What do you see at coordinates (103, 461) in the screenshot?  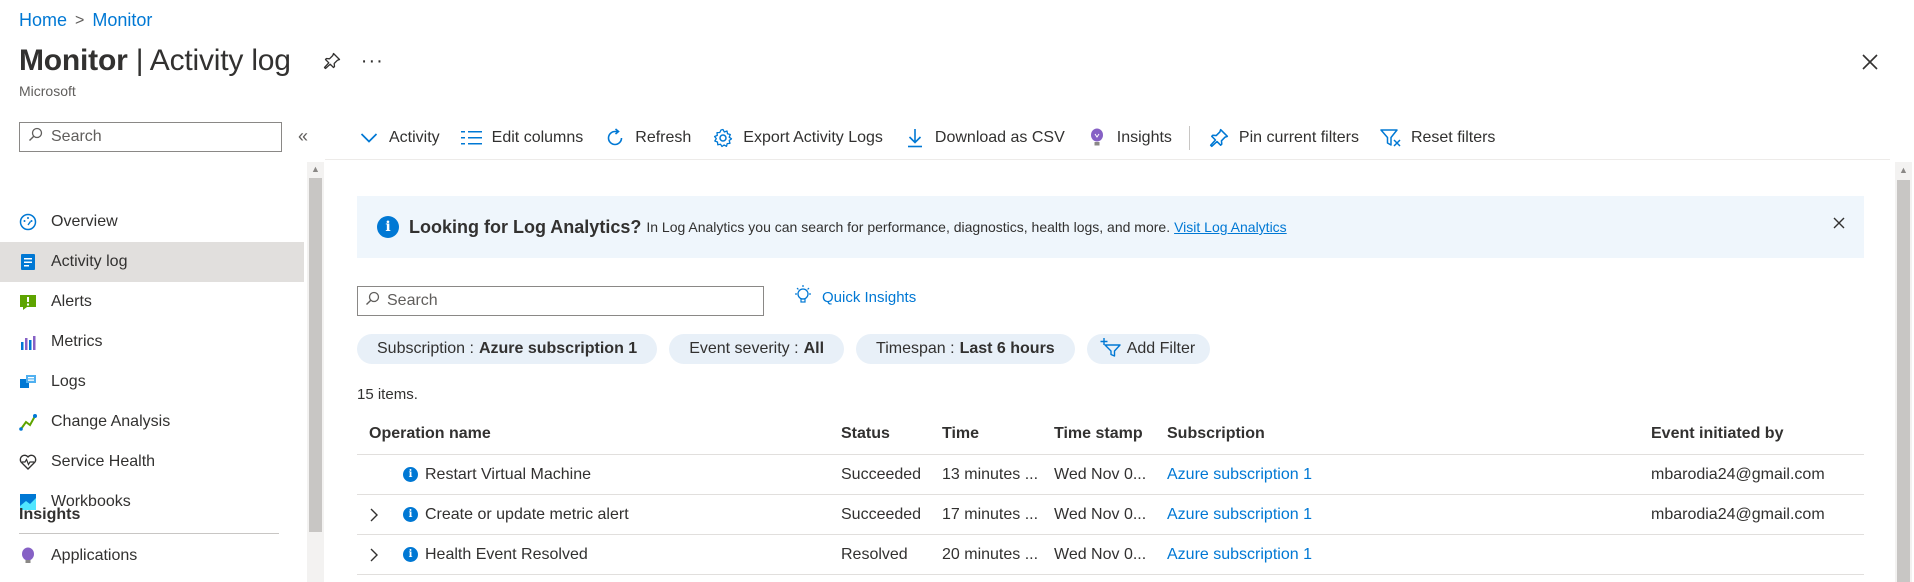 I see `sidebar-item-label: Service Health` at bounding box center [103, 461].